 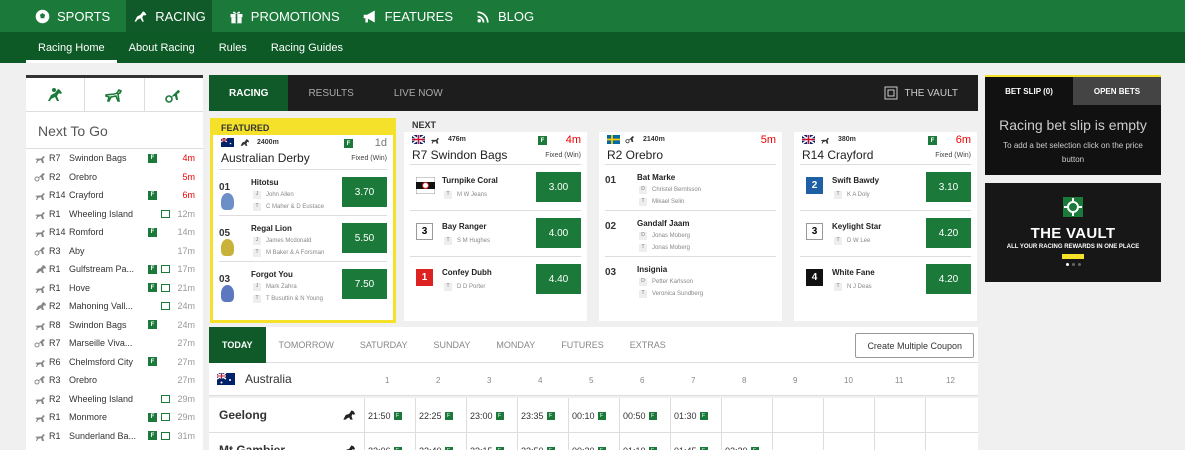 I want to click on runner-row: Turnpike Coral T M W Jeans 3.00, so click(x=495, y=187).